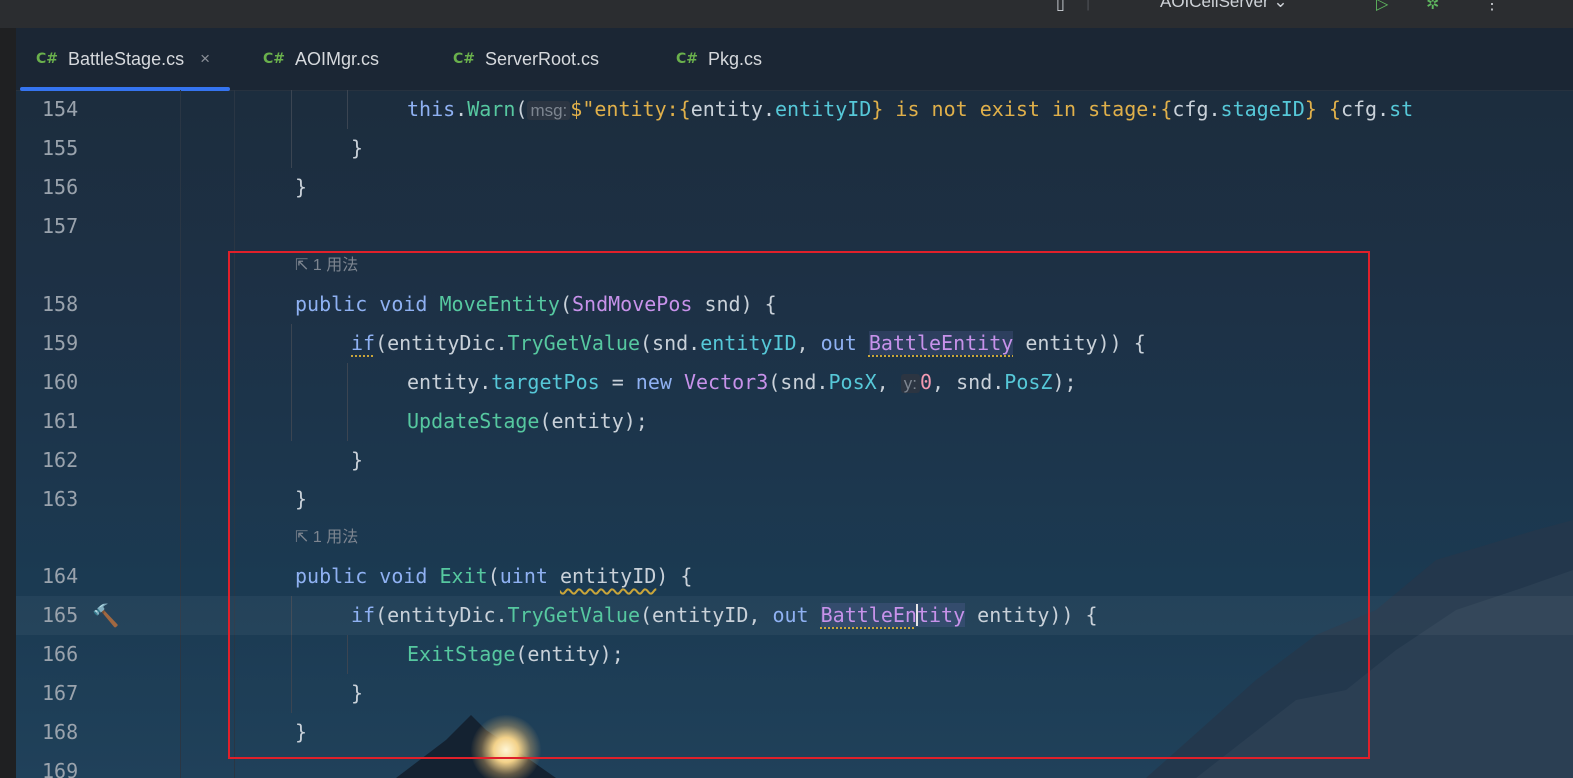 This screenshot has height=778, width=1573. What do you see at coordinates (1432, 7) in the screenshot?
I see `debug-icon: ✲` at bounding box center [1432, 7].